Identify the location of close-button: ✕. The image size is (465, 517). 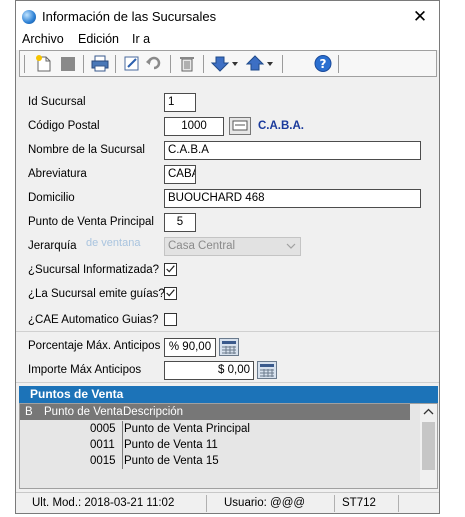
(420, 17).